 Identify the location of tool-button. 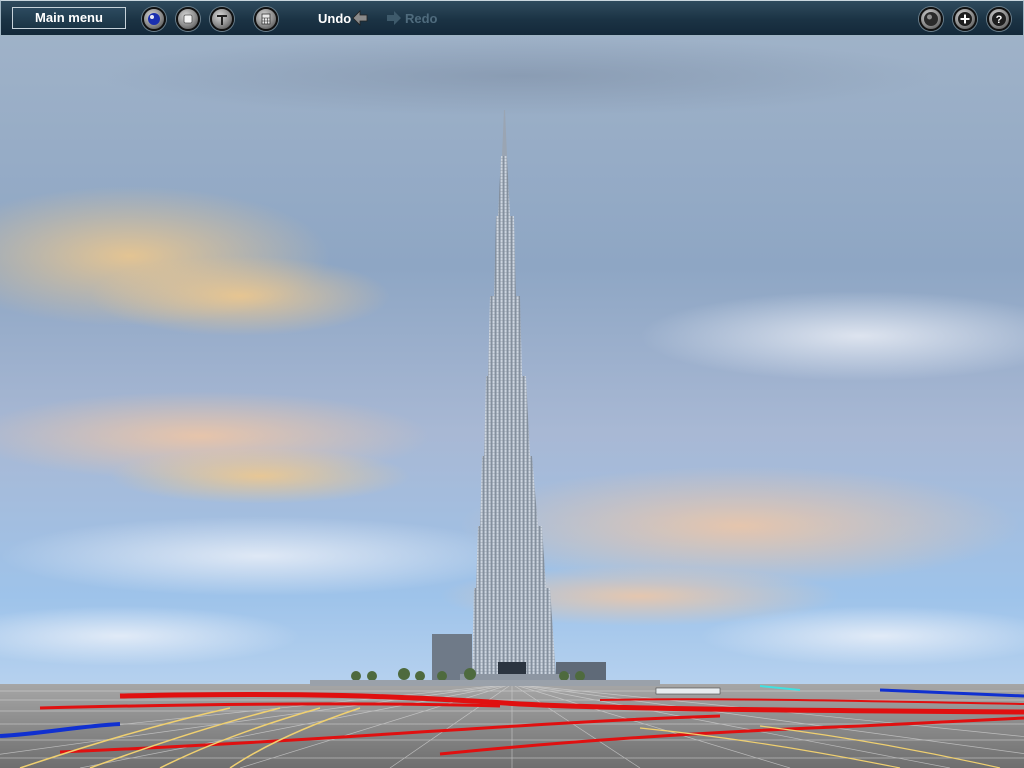
(222, 19).